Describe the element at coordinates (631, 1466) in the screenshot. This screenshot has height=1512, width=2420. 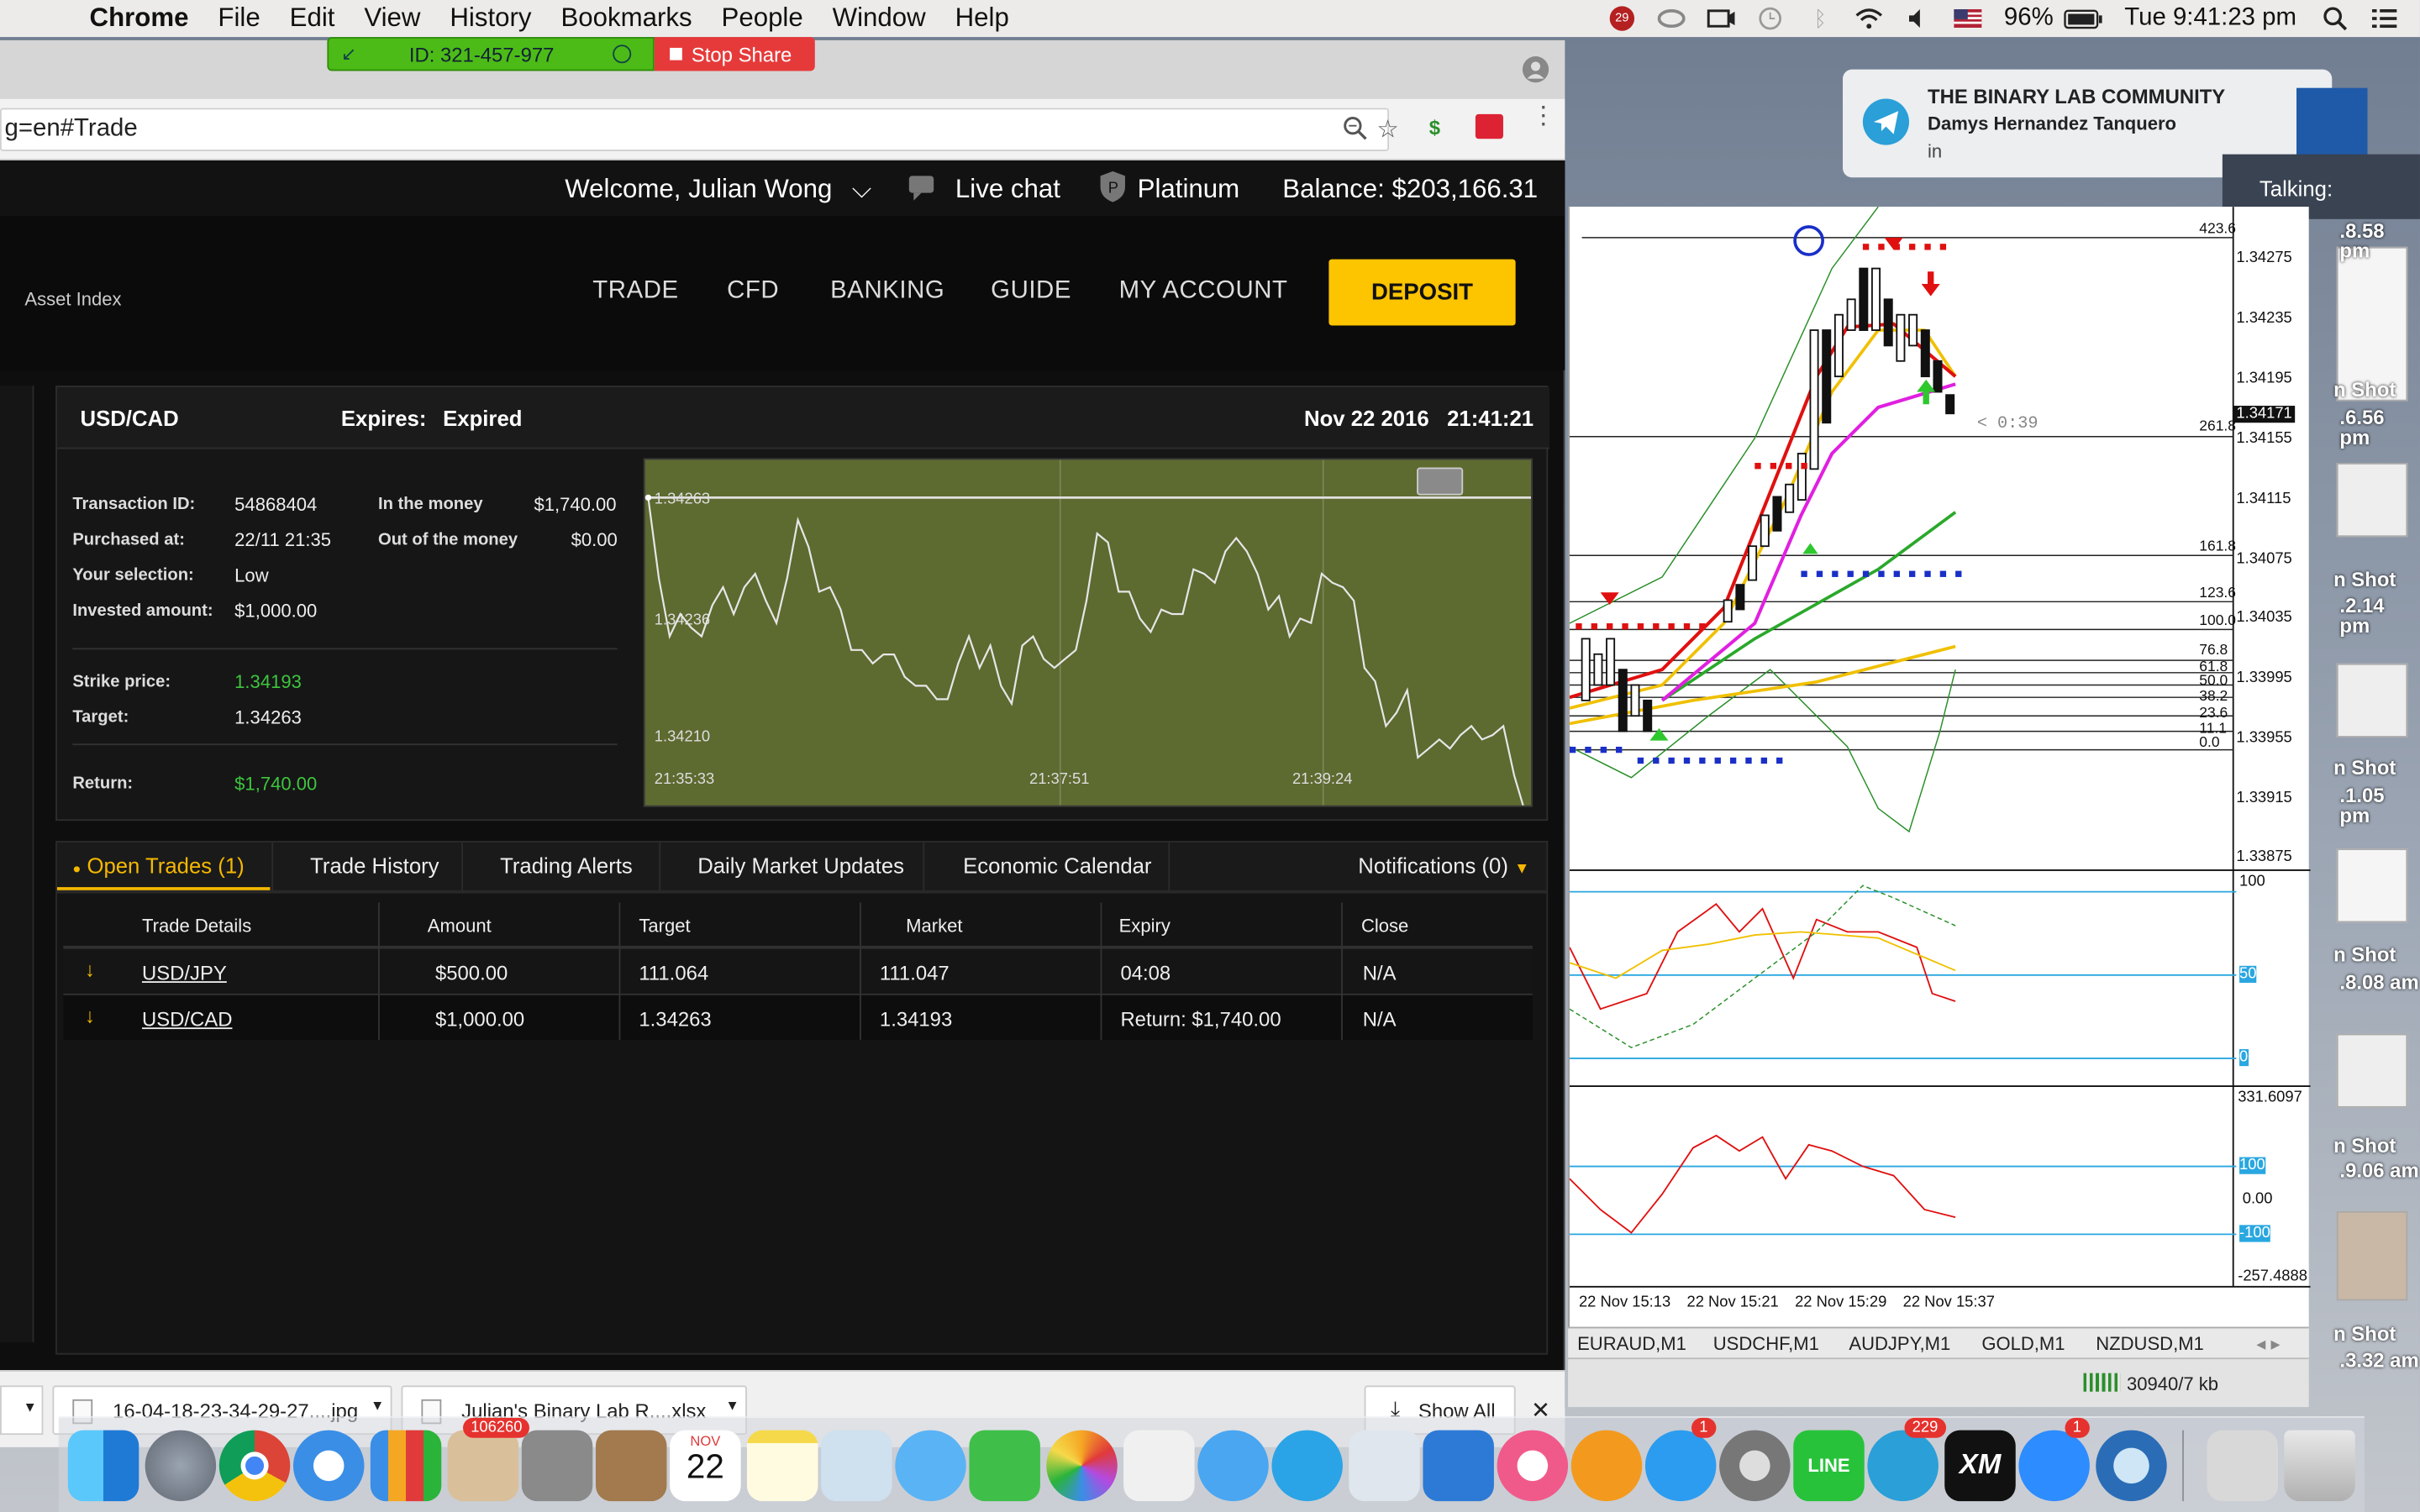
I see `contacts-icon` at that location.